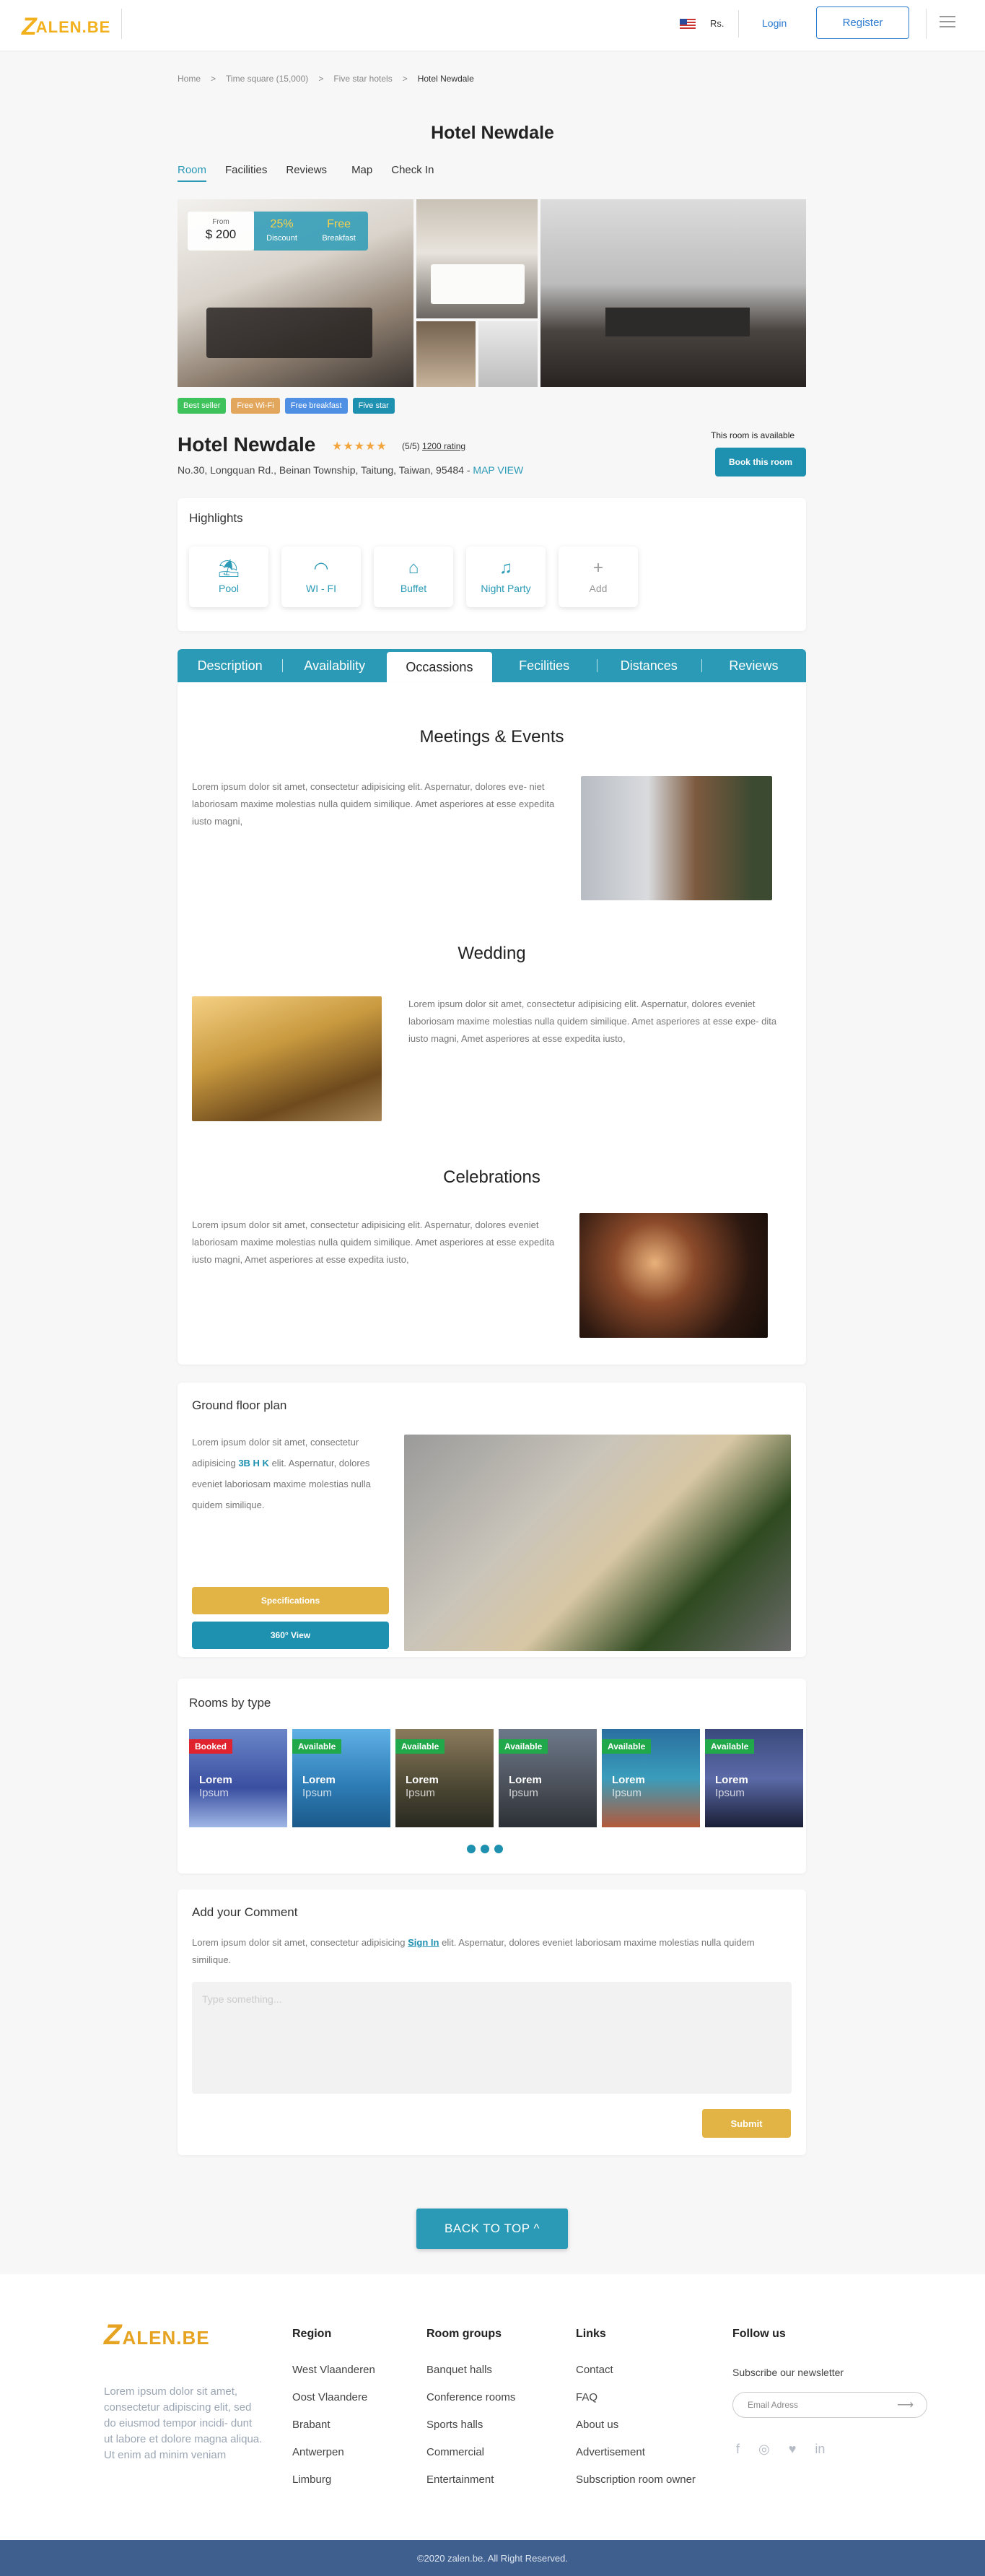  I want to click on login-link: Login, so click(774, 23).